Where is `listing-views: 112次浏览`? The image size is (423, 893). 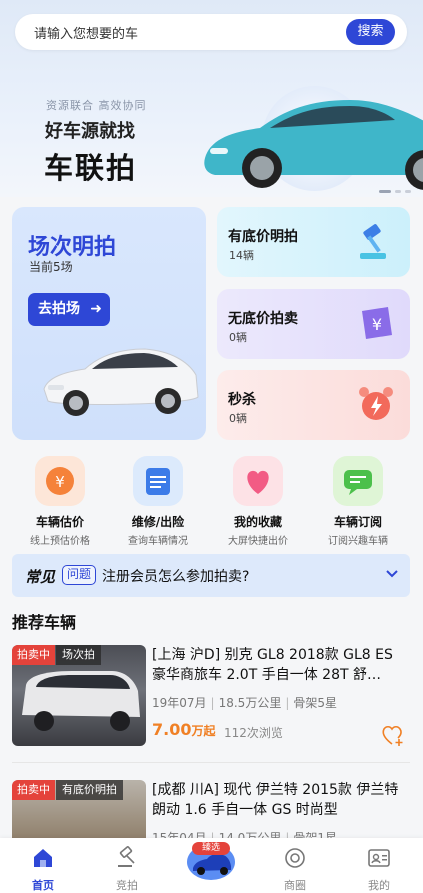
listing-views: 112次浏览 is located at coordinates (253, 733).